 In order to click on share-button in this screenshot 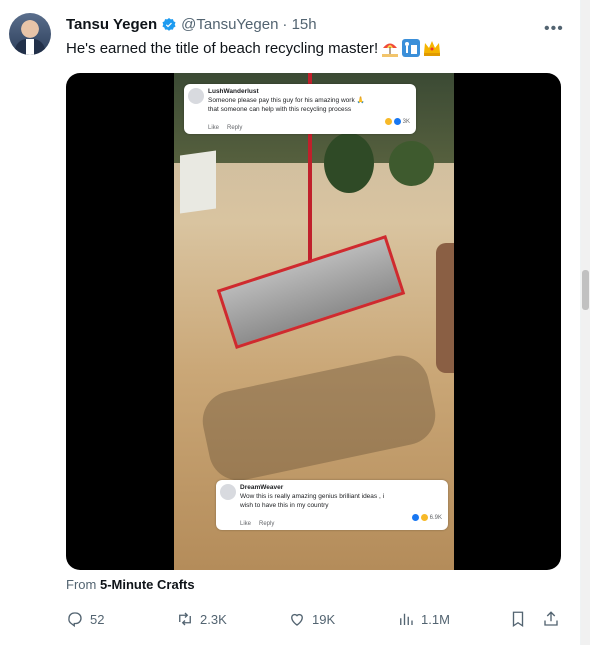, I will do `click(554, 619)`.